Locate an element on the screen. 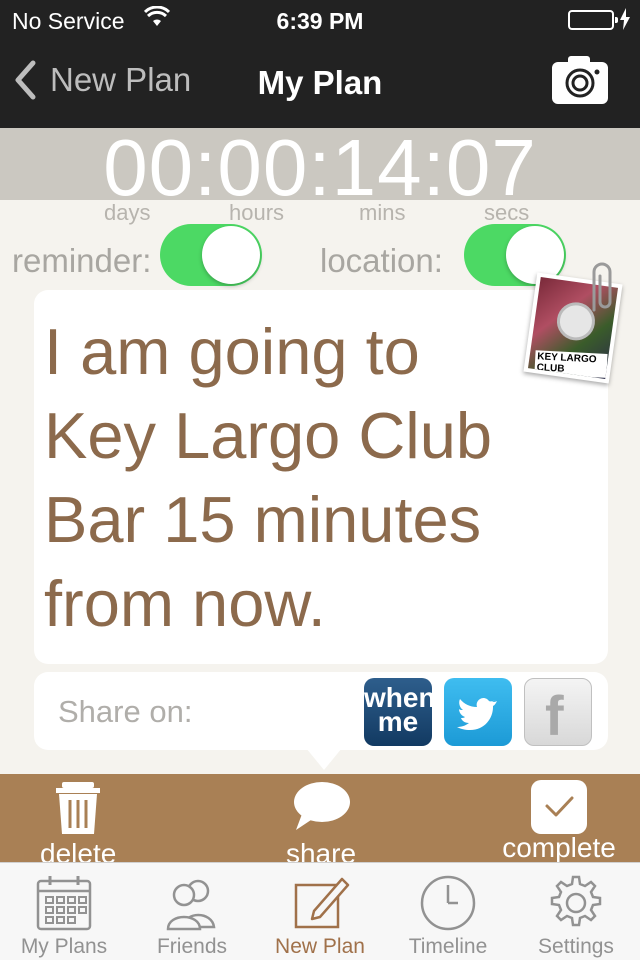 The image size is (640, 960). reminder-toggle-knob is located at coordinates (231, 255).